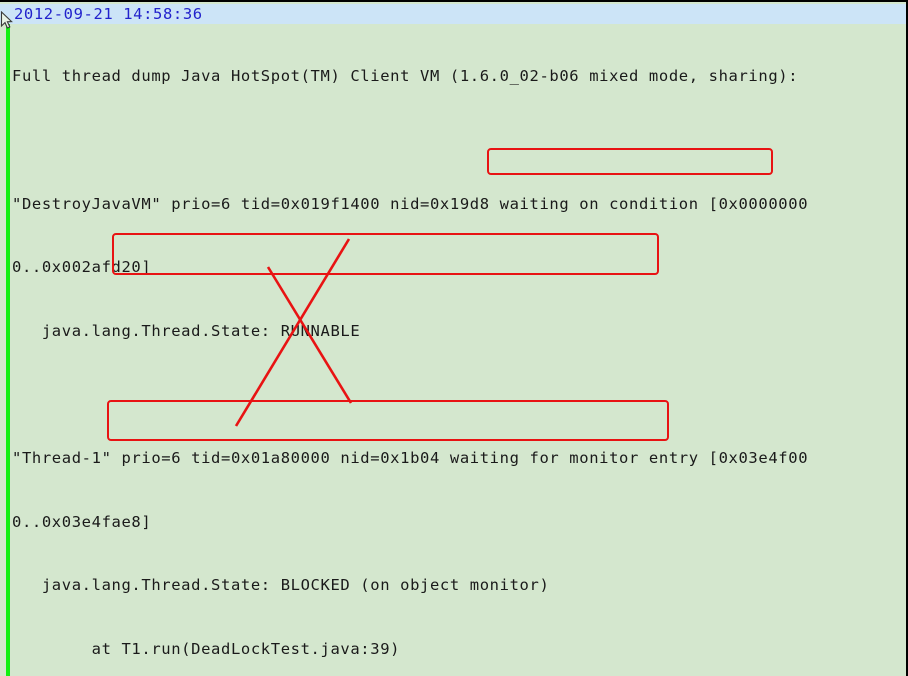  What do you see at coordinates (186, 330) in the screenshot?
I see `dump-line: java.lang.Thread.State: RUNNABLE` at bounding box center [186, 330].